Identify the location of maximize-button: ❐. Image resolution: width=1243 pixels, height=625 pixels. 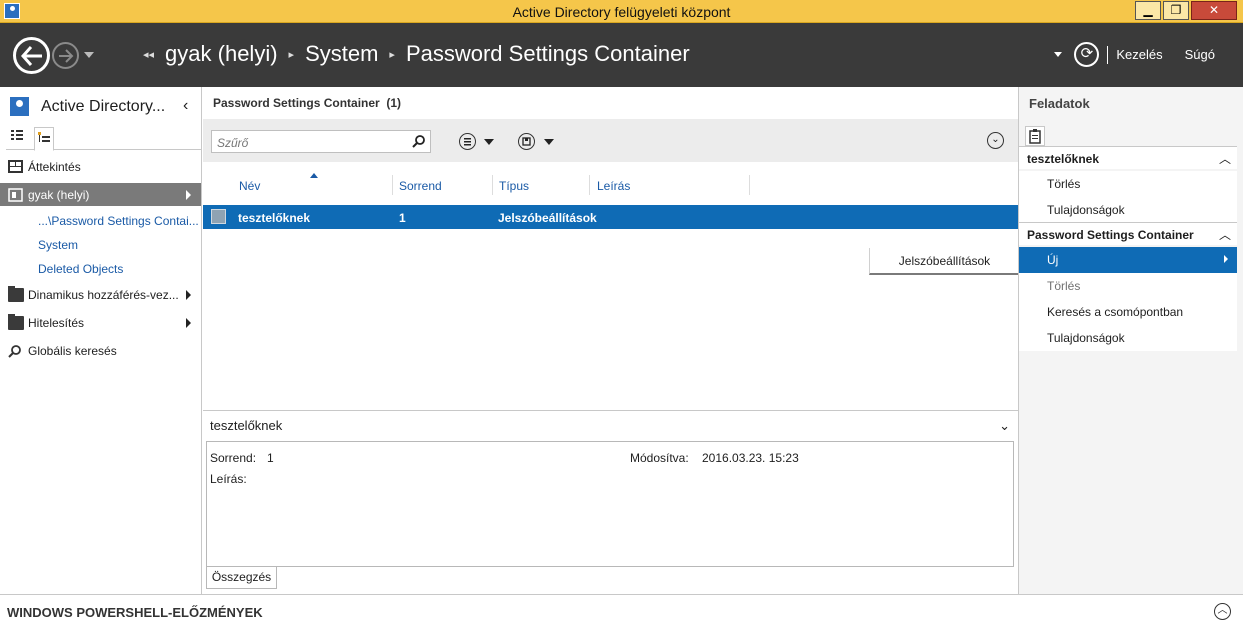
(1176, 10).